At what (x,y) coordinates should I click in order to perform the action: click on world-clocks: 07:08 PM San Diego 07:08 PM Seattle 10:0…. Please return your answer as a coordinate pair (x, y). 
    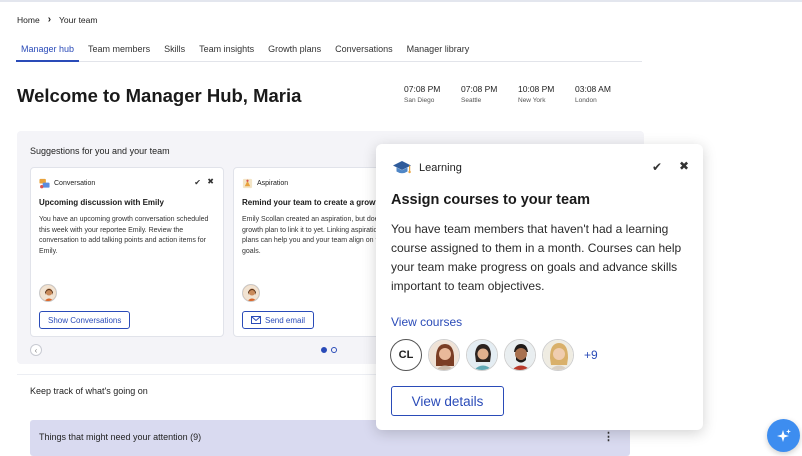
    Looking at the image, I should click on (518, 94).